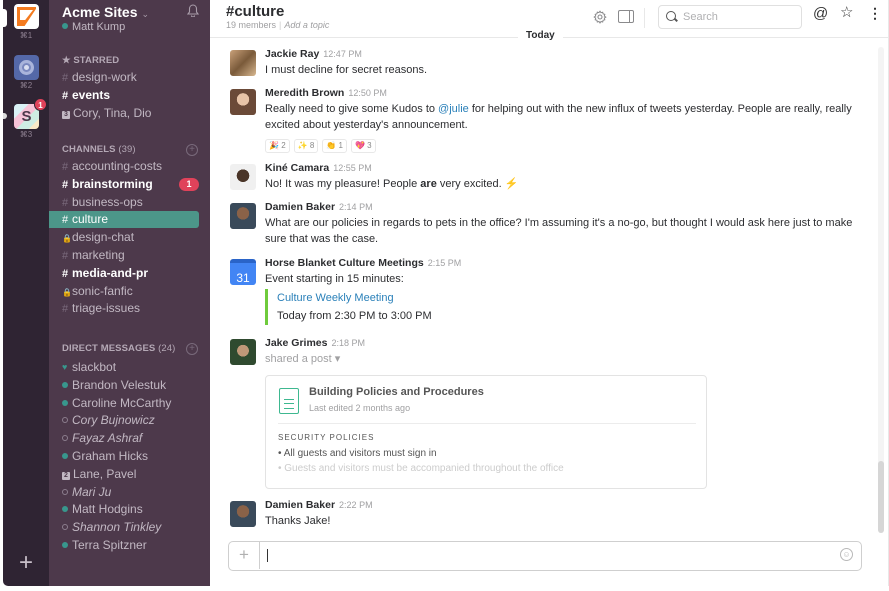  Describe the element at coordinates (167, 348) in the screenshot. I see `dms-count: (24)` at that location.